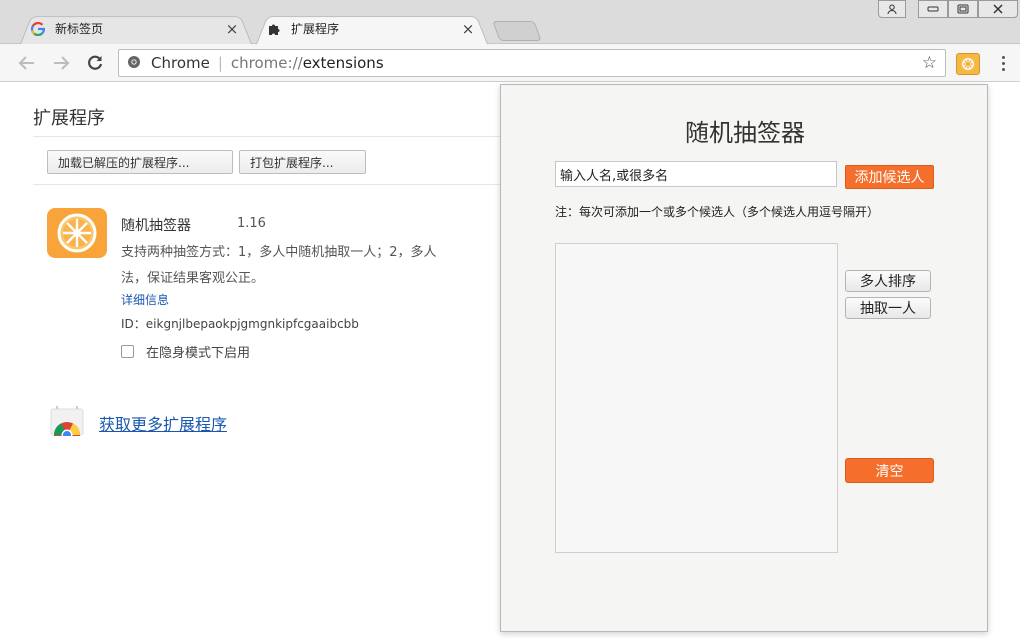  Describe the element at coordinates (61, 63) in the screenshot. I see `forward-arrow-icon` at that location.